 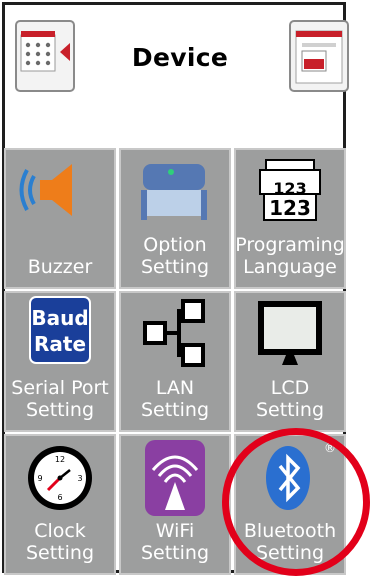 I want to click on tile-label: Serial Port Setting, so click(x=60, y=399).